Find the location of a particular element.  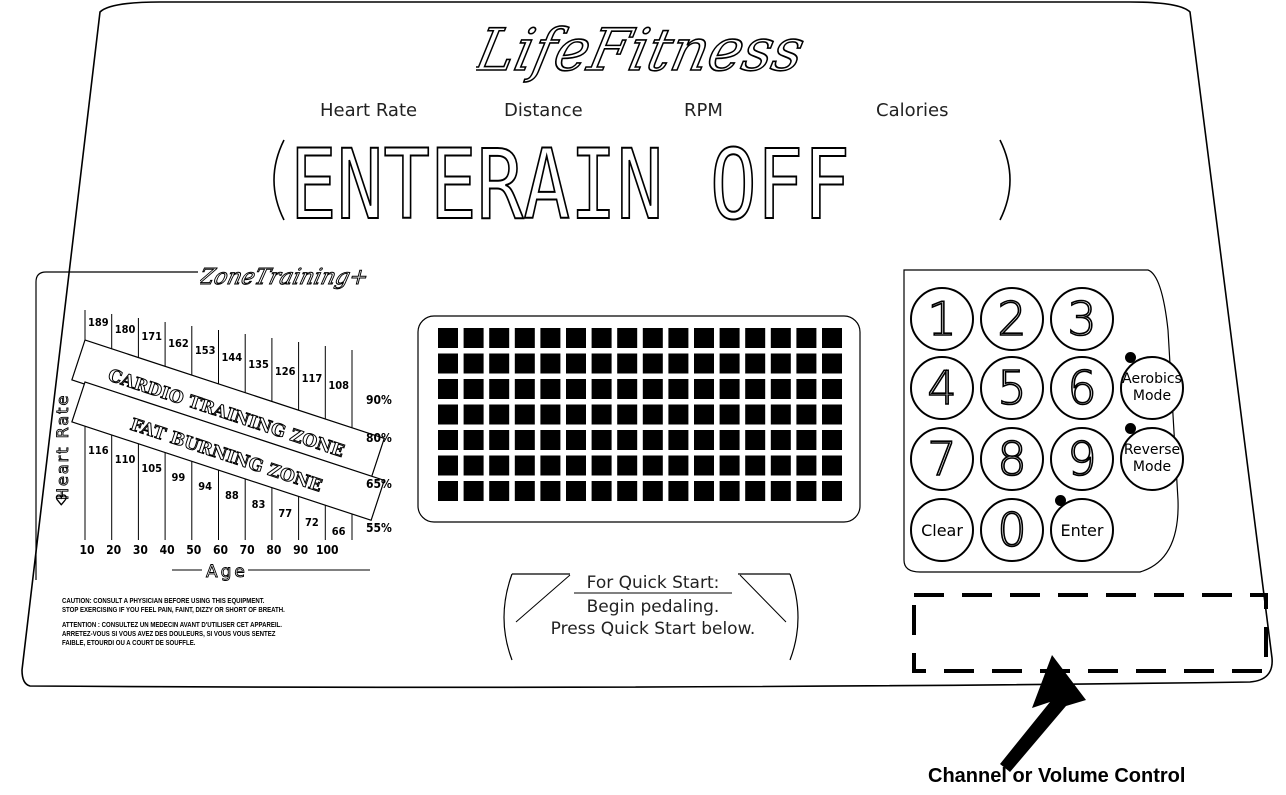

clear-button: Clear is located at coordinates (942, 530).